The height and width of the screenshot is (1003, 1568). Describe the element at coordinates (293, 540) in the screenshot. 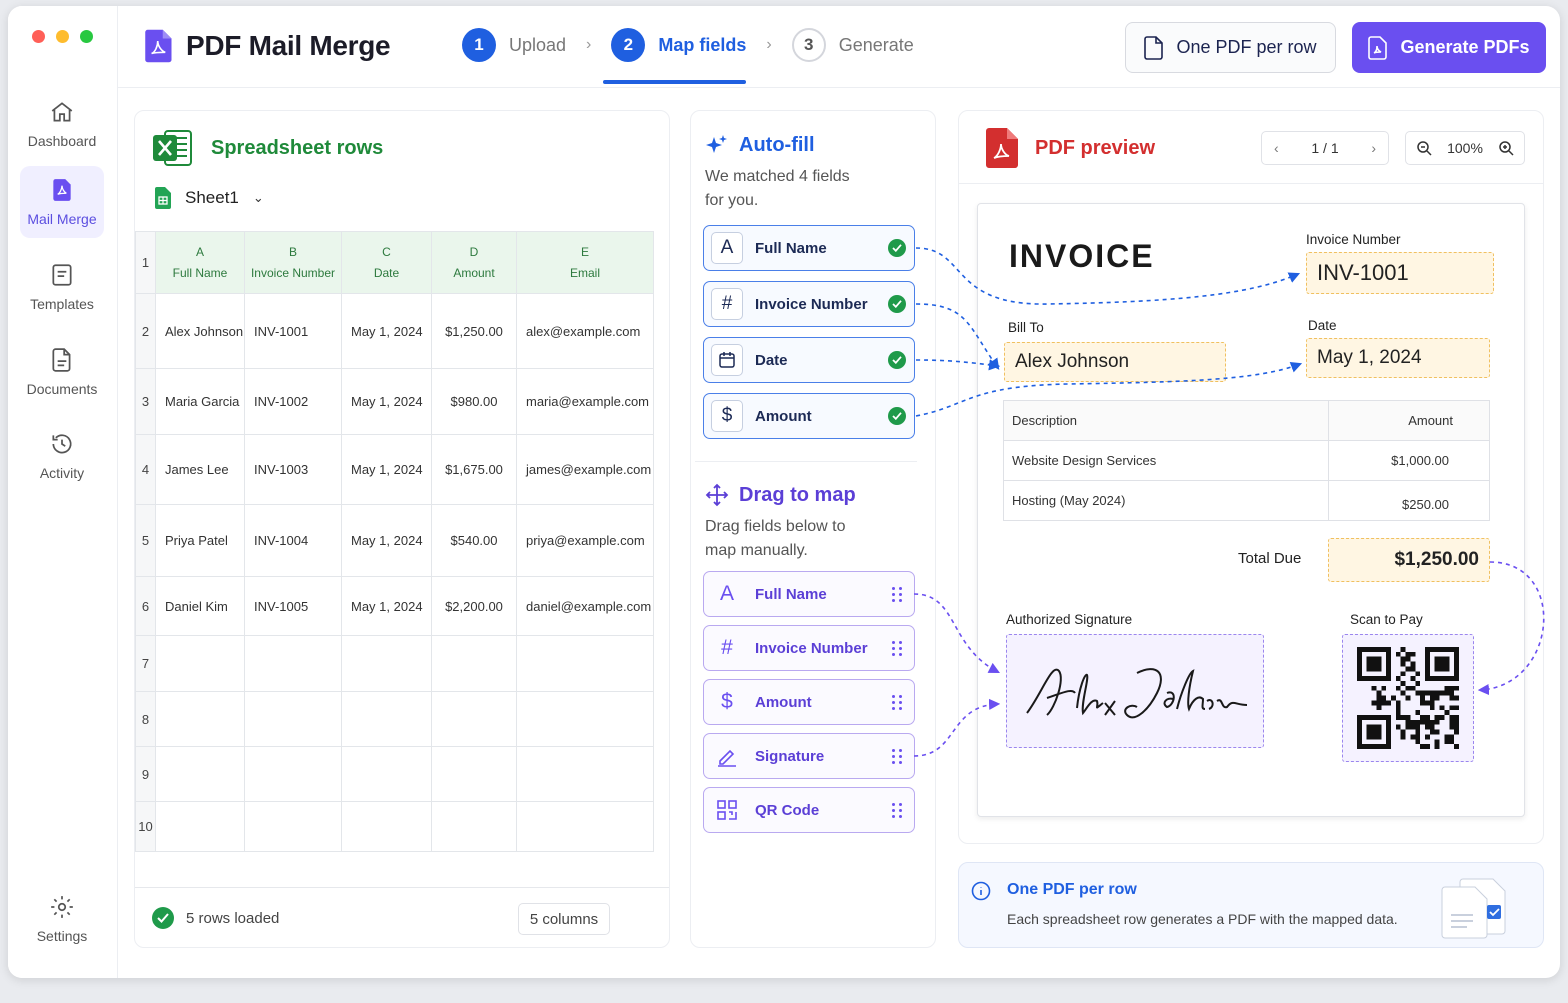

I see `table-cell: INV-1004` at that location.